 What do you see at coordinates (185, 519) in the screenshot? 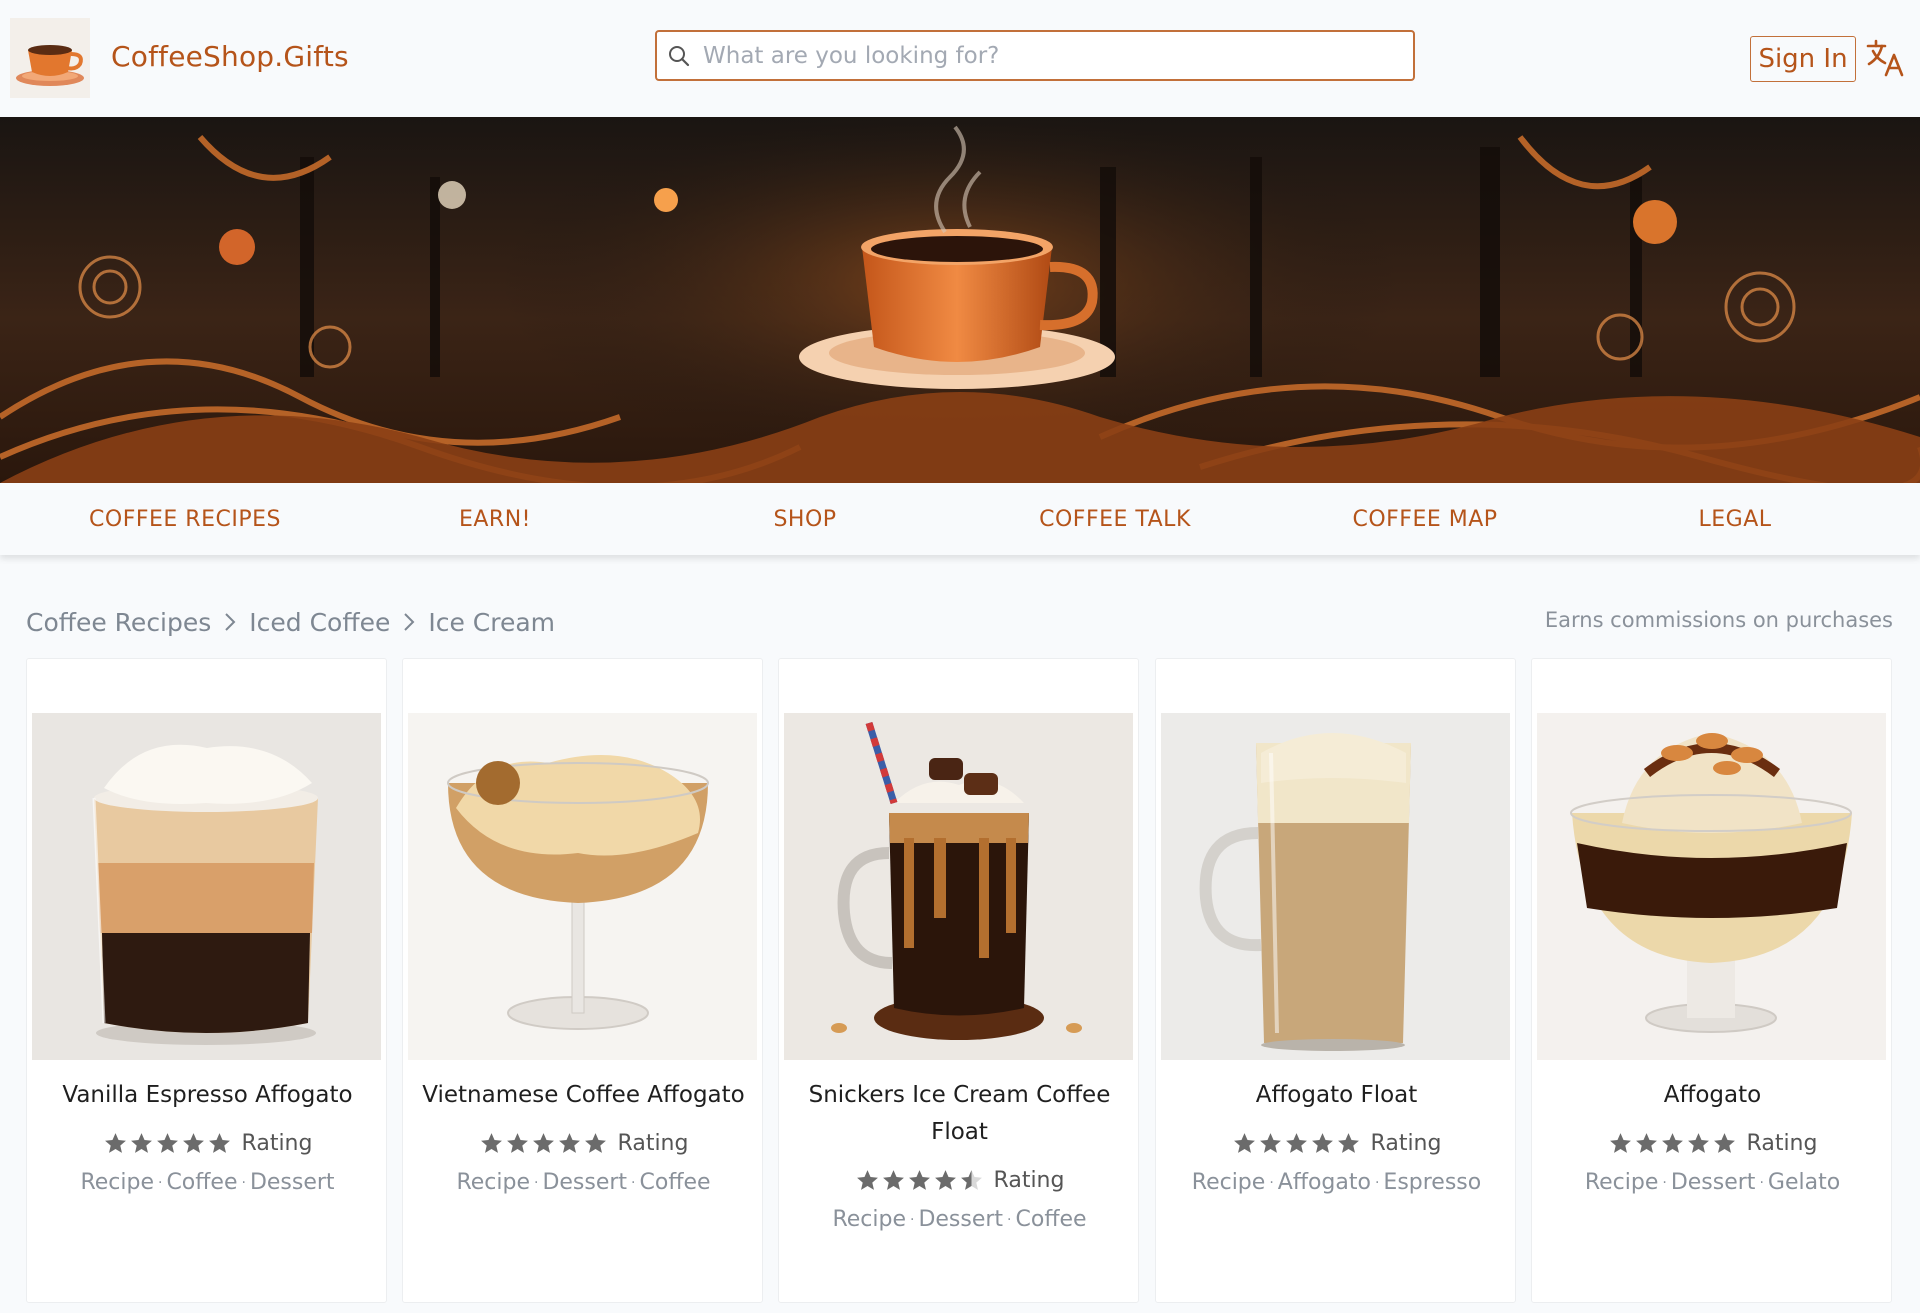
I see `nav-coffee-recipes: COFFEE RECIPES` at bounding box center [185, 519].